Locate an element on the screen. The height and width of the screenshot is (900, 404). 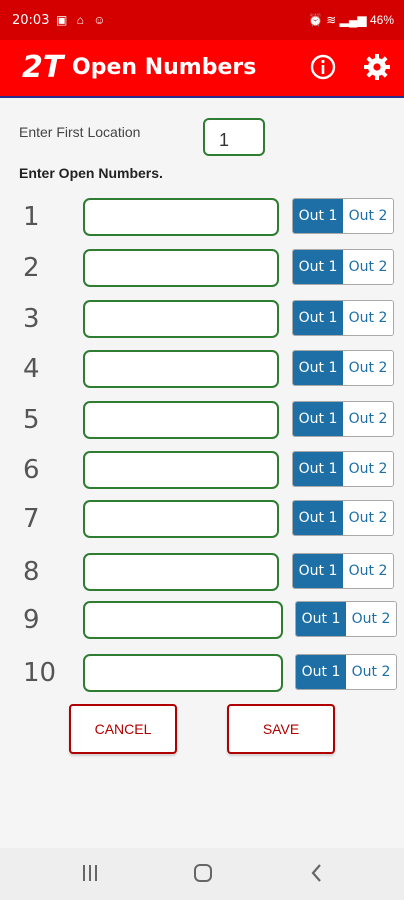
info-icon is located at coordinates (323, 67).